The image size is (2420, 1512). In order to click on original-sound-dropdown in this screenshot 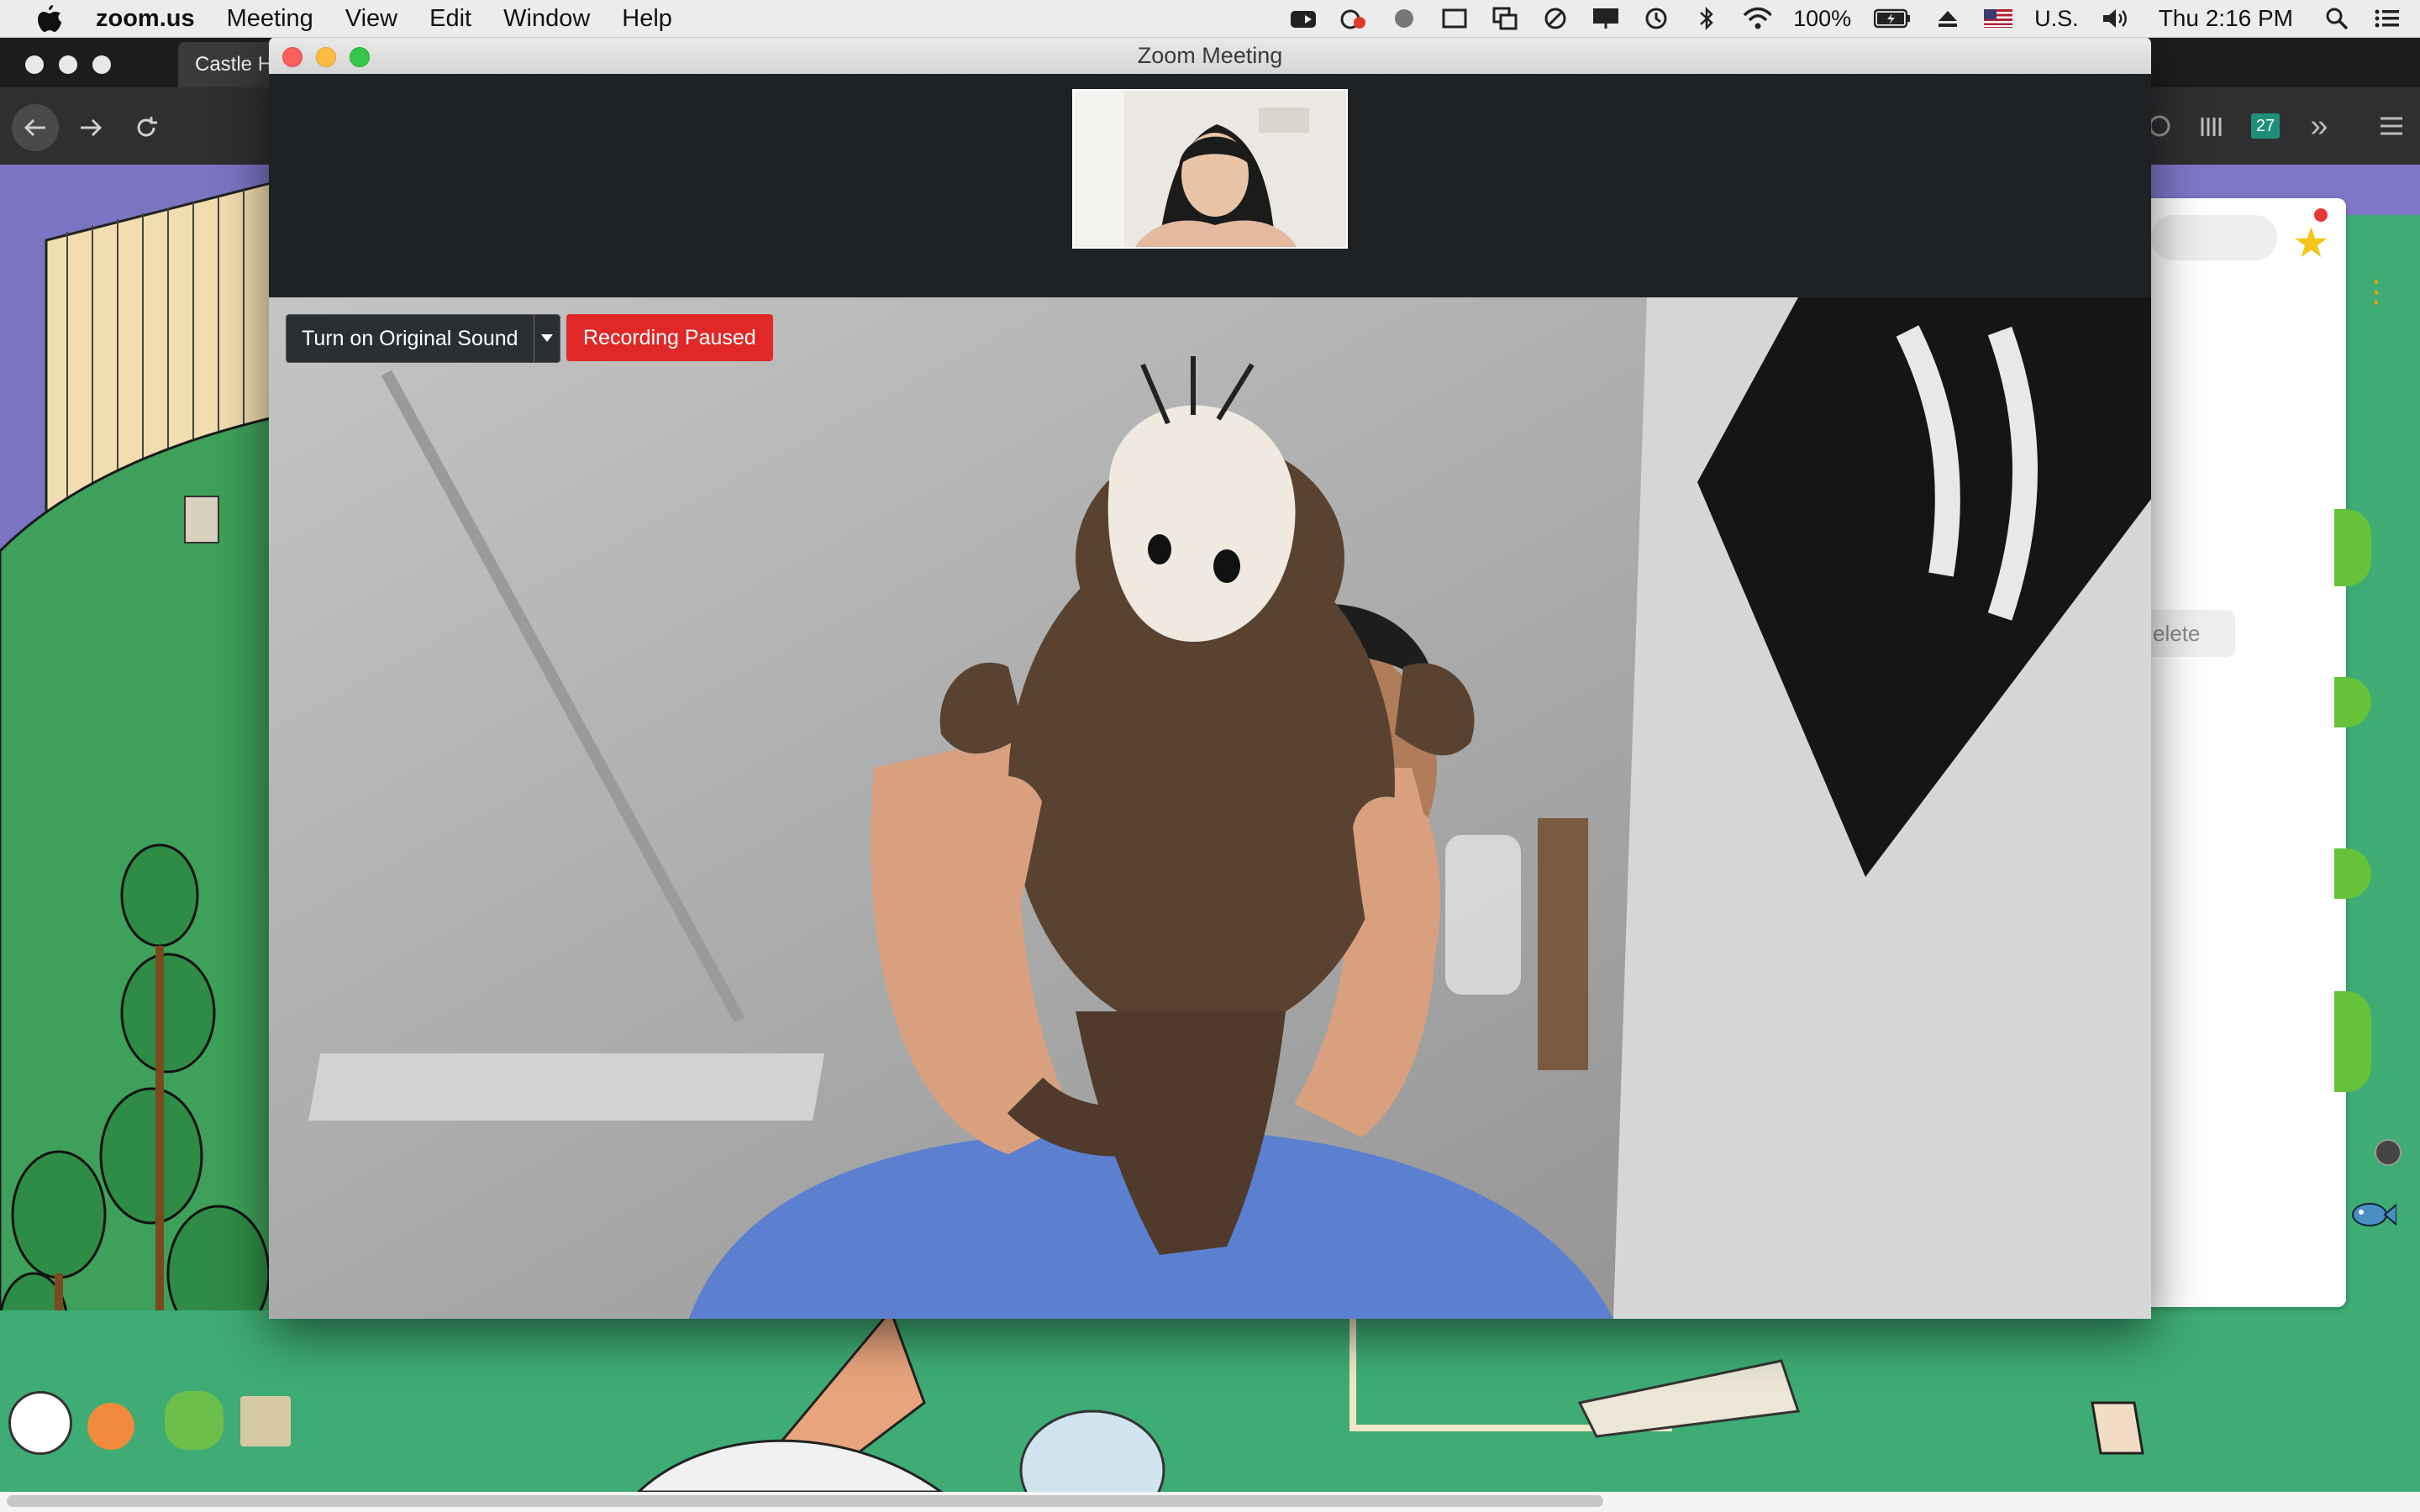, I will do `click(546, 338)`.